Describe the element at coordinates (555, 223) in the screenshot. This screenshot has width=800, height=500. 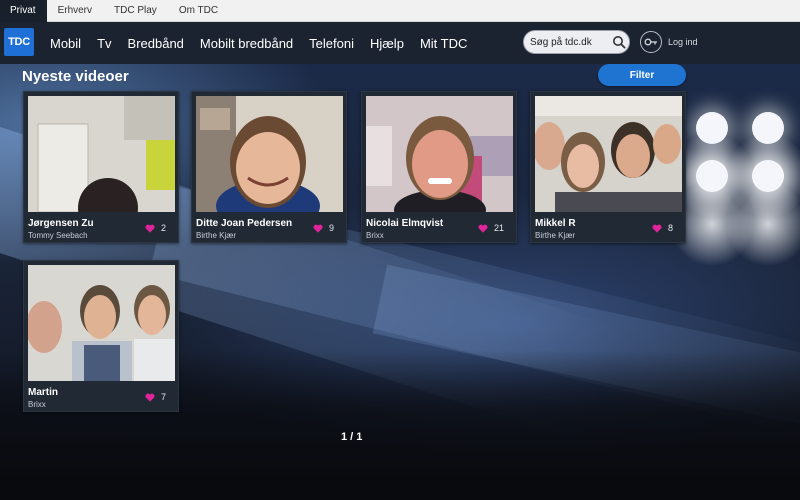
I see `video-title: Mikkel R` at that location.